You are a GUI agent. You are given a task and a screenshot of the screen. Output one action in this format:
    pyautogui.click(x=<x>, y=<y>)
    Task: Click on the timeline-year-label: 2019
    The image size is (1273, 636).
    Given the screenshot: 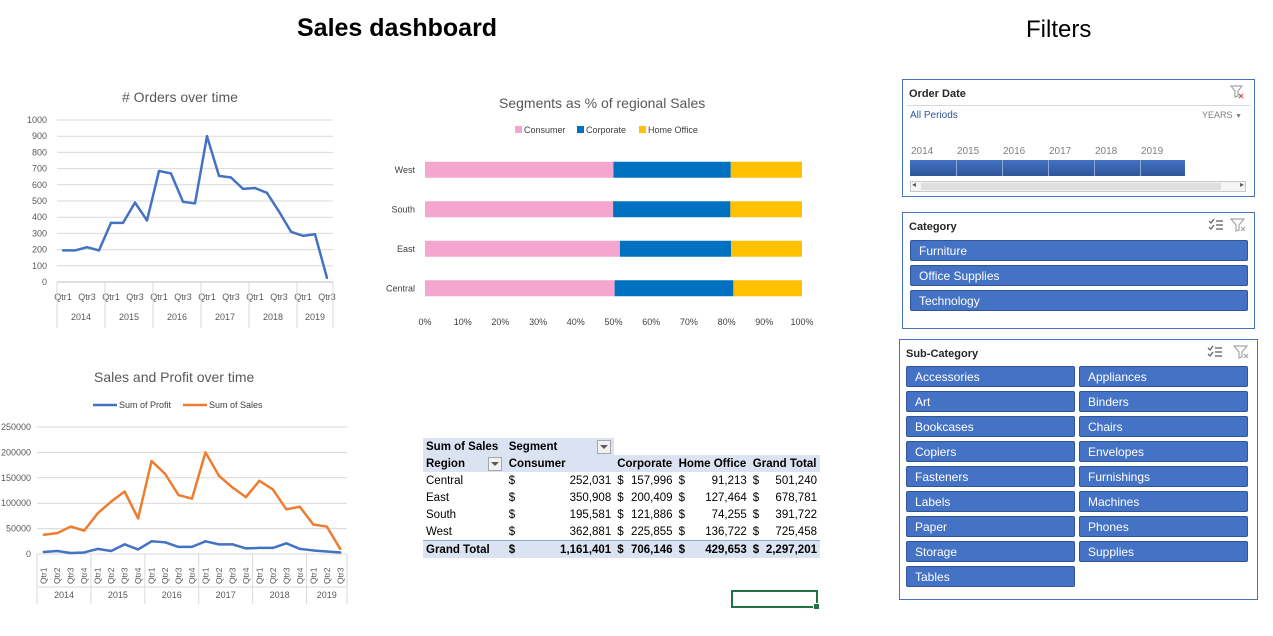 What is the action you would take?
    pyautogui.click(x=1152, y=151)
    